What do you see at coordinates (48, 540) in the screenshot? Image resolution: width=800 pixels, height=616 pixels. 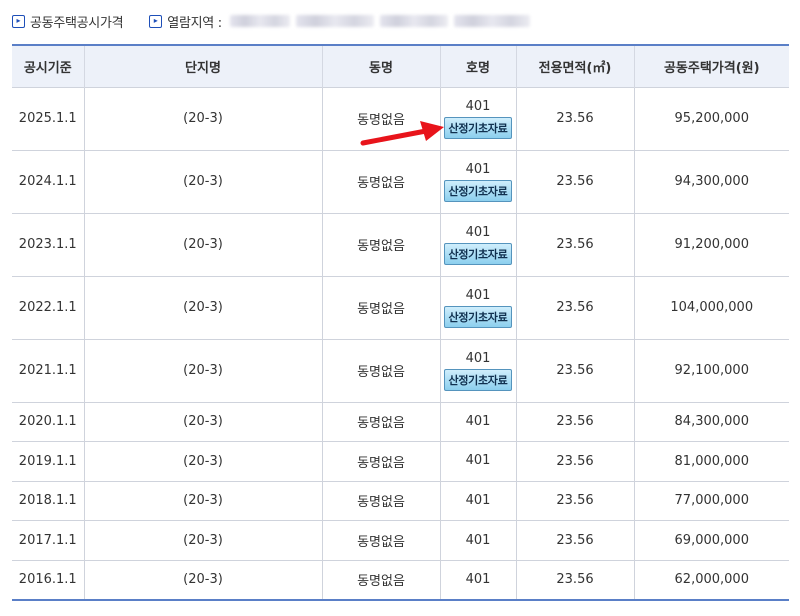 I see `cell-date: 2017.1.1` at bounding box center [48, 540].